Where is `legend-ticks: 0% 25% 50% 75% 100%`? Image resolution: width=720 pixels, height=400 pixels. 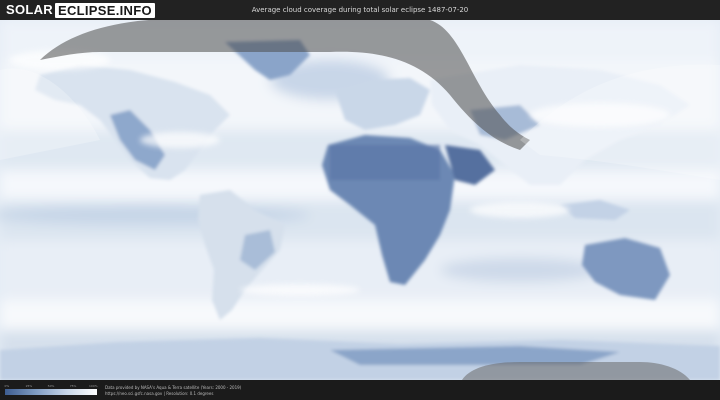 legend-ticks: 0% 25% 50% 75% 100% is located at coordinates (51, 386).